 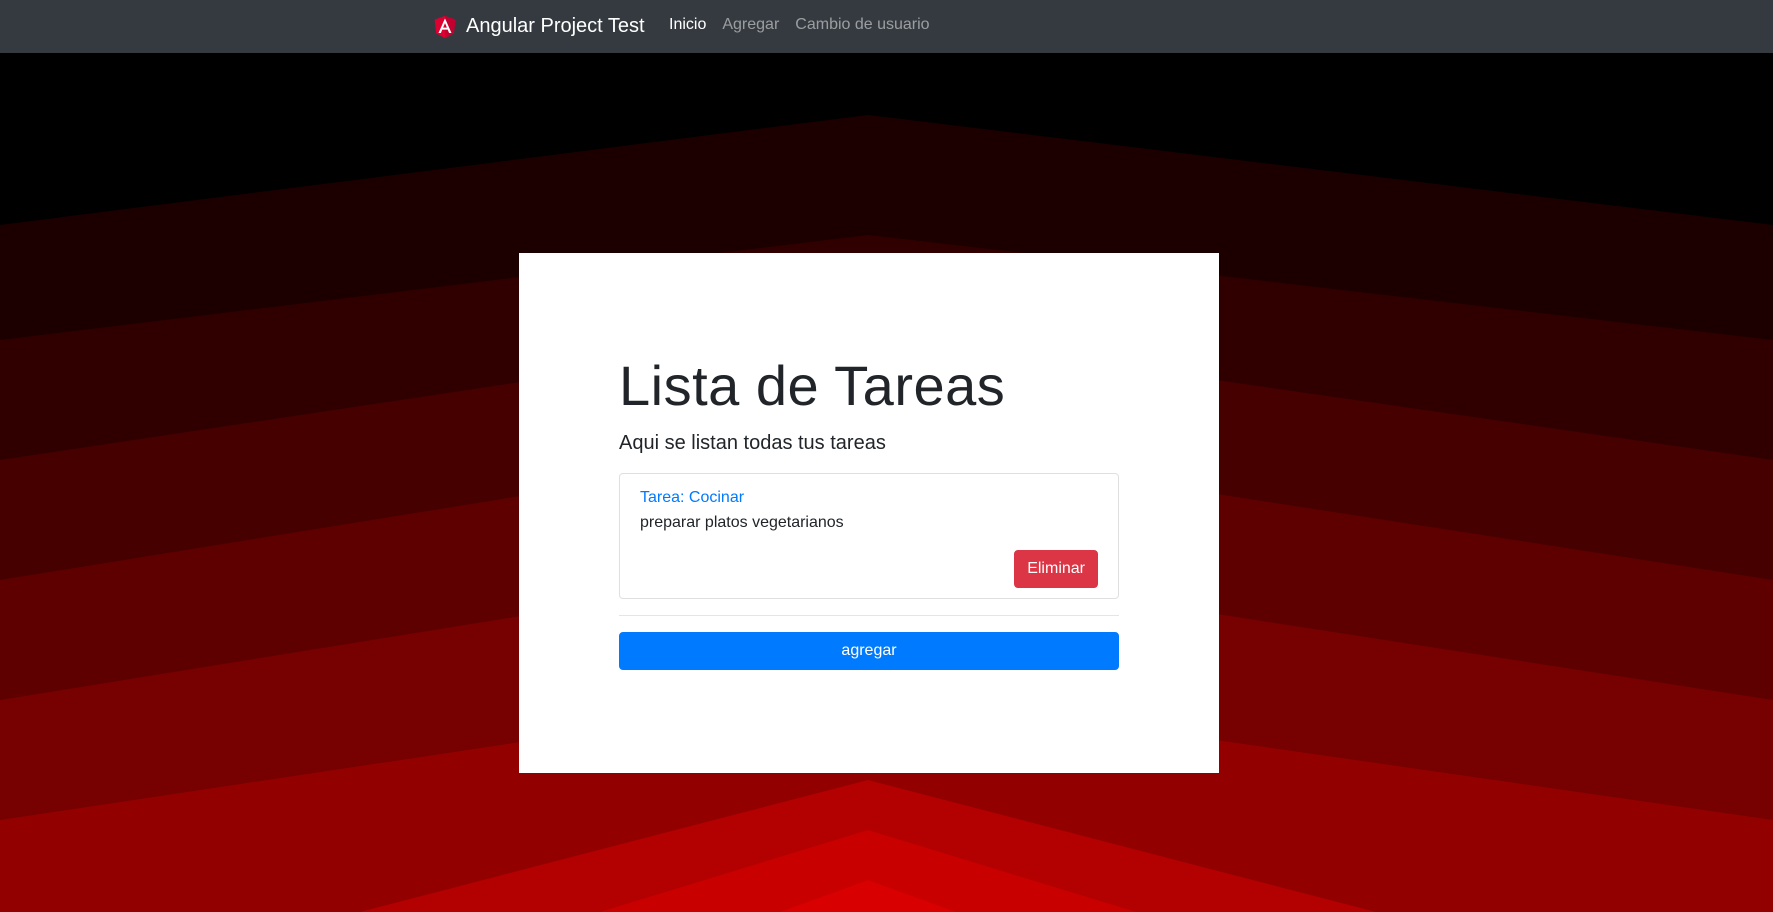 I want to click on page-subtitle: Aqui se listan todas tus tareas, so click(x=752, y=443).